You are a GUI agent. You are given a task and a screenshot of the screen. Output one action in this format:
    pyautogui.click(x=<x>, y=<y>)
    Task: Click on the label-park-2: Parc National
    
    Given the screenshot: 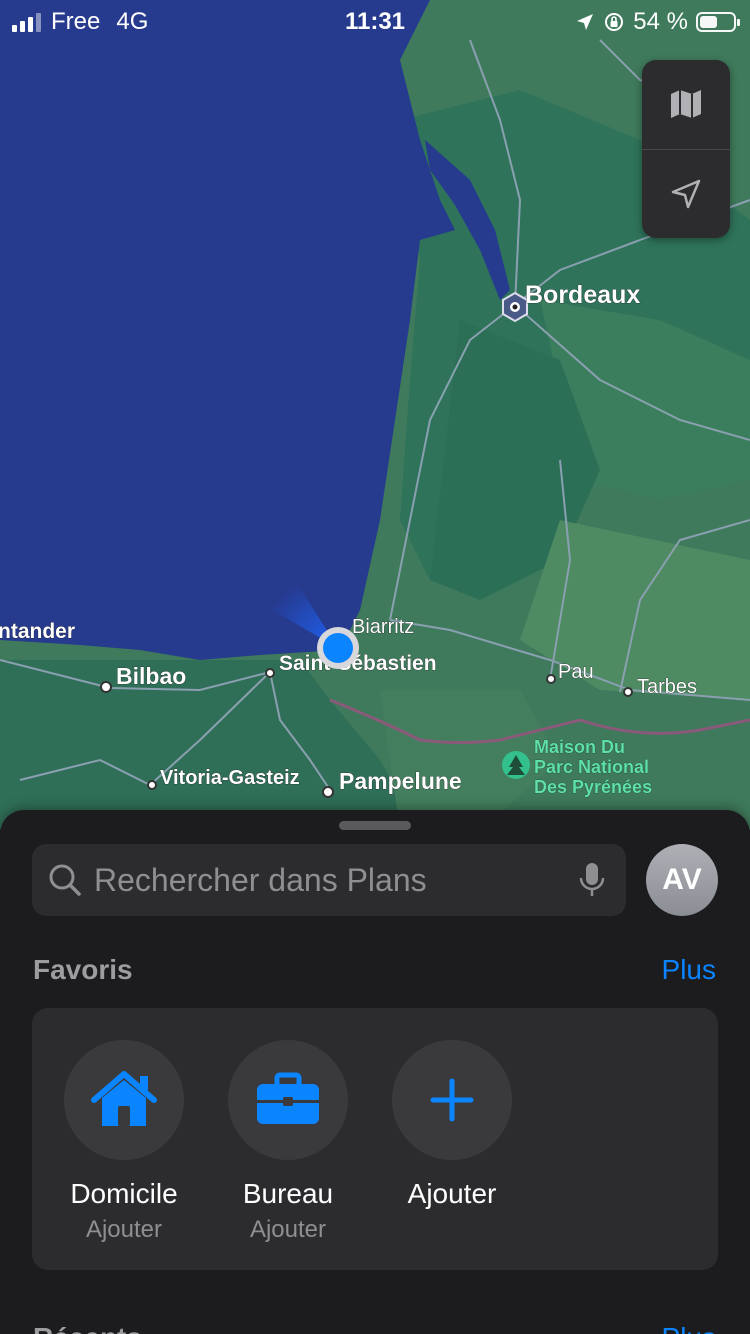 What is the action you would take?
    pyautogui.click(x=591, y=767)
    